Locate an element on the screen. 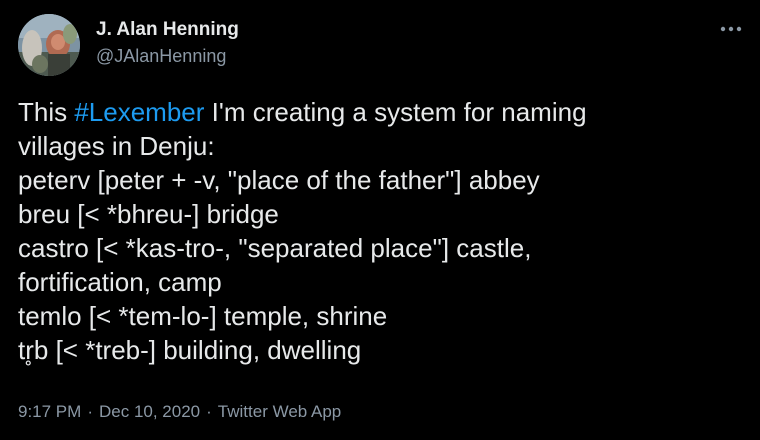 This screenshot has height=440, width=760. author-display-name: J. Alan Henning is located at coordinates (167, 30).